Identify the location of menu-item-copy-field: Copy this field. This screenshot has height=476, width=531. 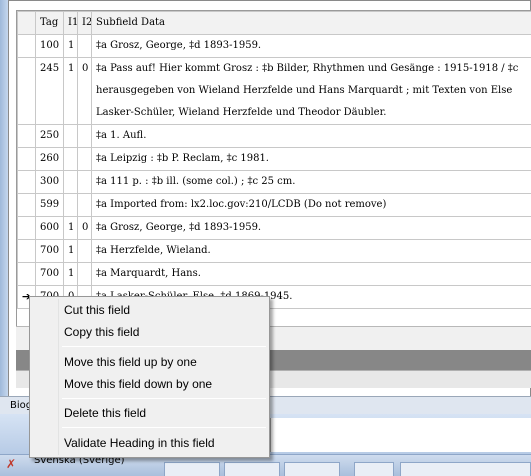
(149, 332).